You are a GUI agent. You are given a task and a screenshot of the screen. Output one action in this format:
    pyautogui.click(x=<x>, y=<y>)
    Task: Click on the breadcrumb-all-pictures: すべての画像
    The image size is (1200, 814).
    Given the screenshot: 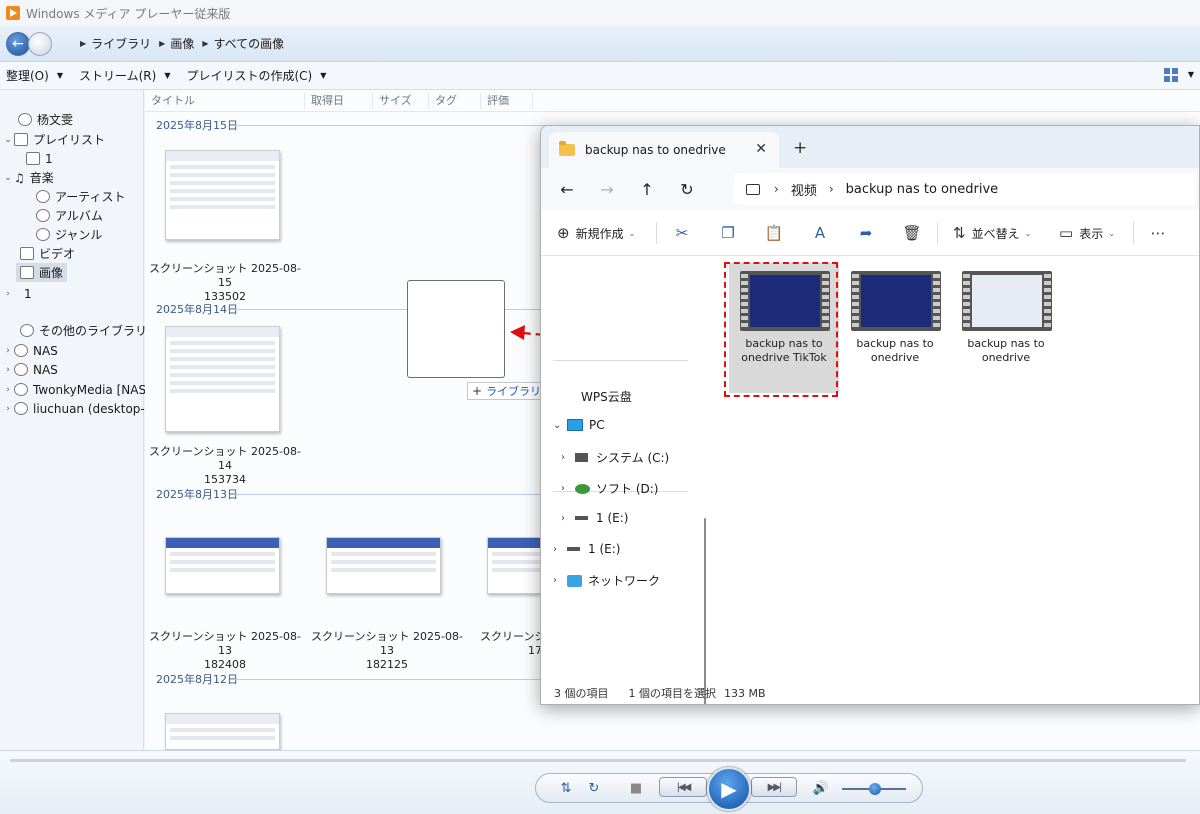 What is the action you would take?
    pyautogui.click(x=249, y=43)
    